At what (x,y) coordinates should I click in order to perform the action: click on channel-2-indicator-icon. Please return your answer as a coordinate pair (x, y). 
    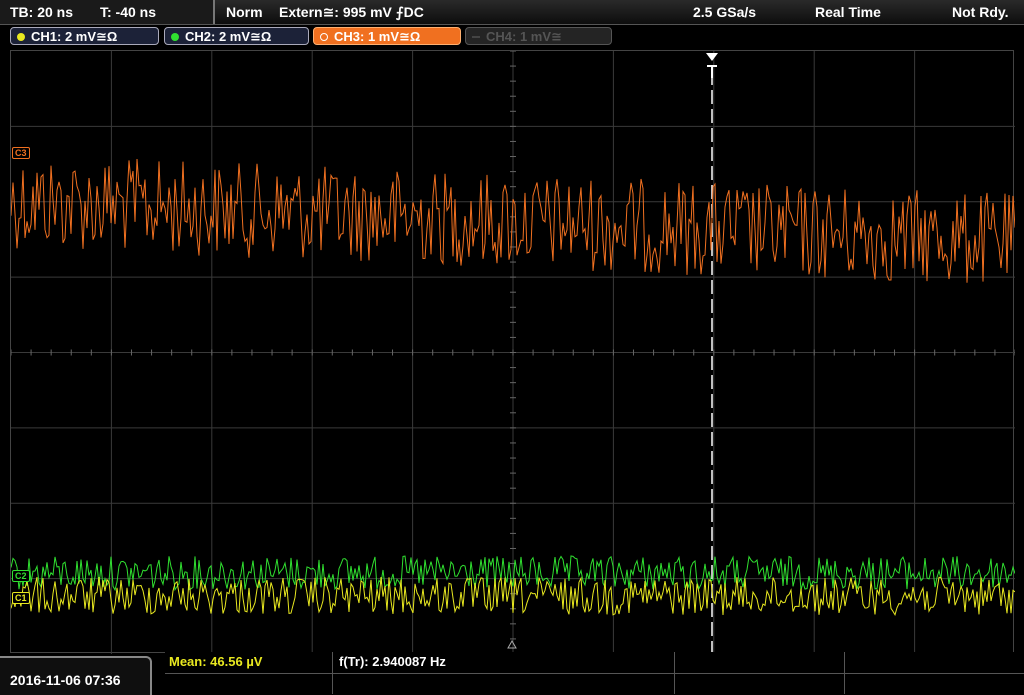
    Looking at the image, I should click on (175, 37).